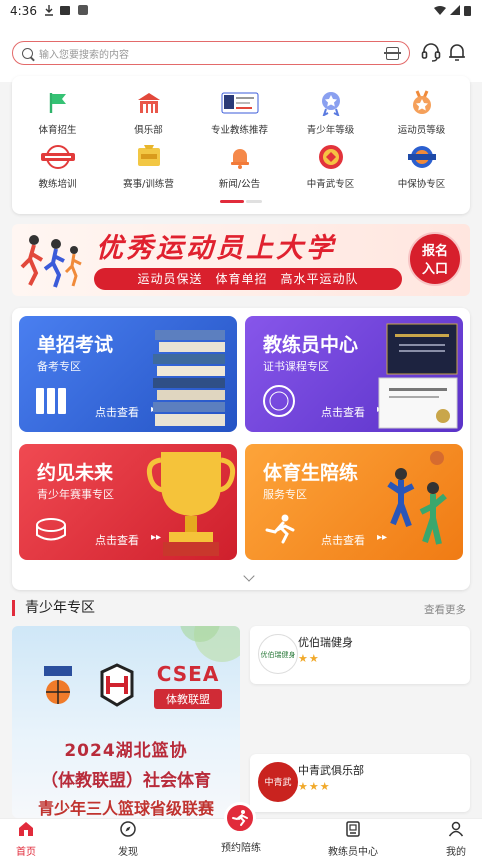 This screenshot has height=856, width=482. Describe the element at coordinates (51, 529) in the screenshot. I see `stadium-icon` at that location.